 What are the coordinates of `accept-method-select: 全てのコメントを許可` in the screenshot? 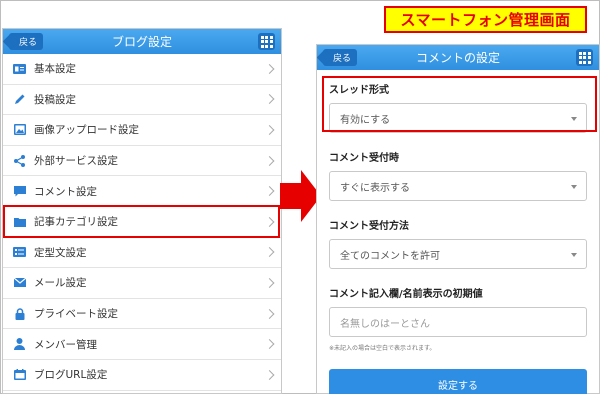 It's located at (458, 254).